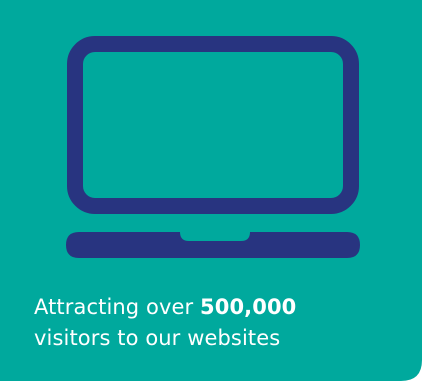 The image size is (422, 381). Describe the element at coordinates (157, 338) in the screenshot. I see `caption-line-2: visitors to our websites` at that location.